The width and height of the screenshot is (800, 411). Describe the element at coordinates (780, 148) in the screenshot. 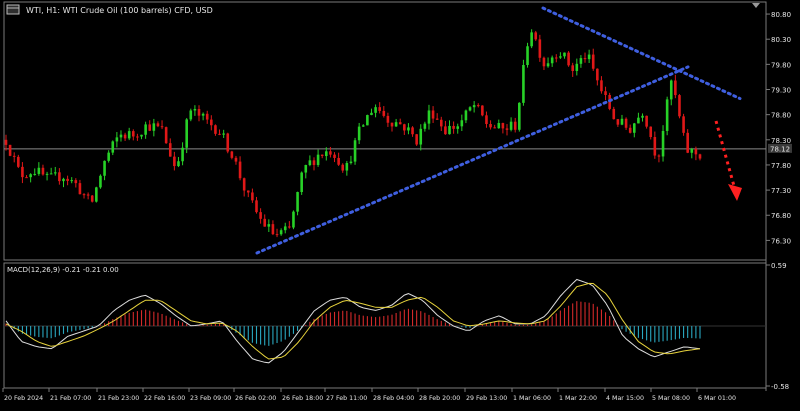

I see `current-price-label: 78.12` at that location.